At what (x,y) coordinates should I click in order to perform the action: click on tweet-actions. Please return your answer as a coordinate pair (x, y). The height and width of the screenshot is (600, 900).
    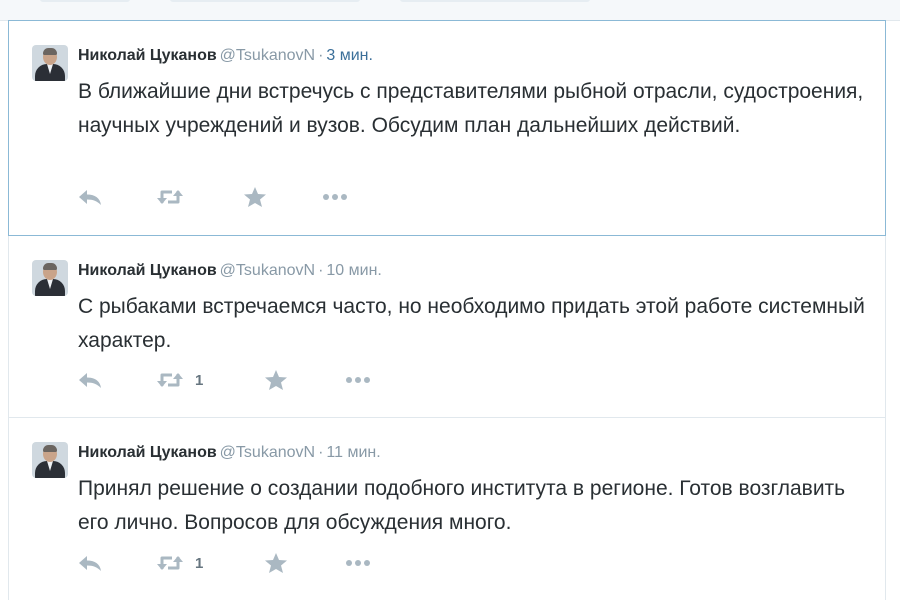
    Looking at the image, I should click on (277, 197).